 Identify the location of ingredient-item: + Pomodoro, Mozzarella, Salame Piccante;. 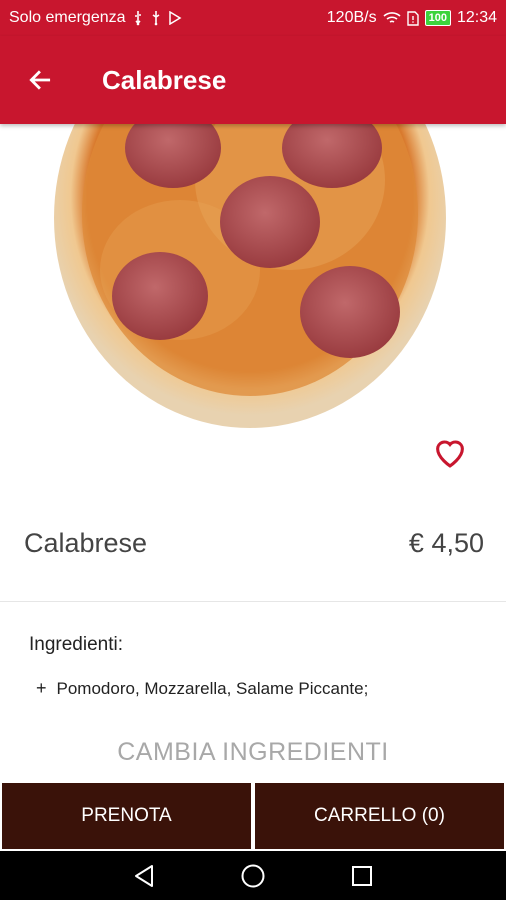
(202, 688).